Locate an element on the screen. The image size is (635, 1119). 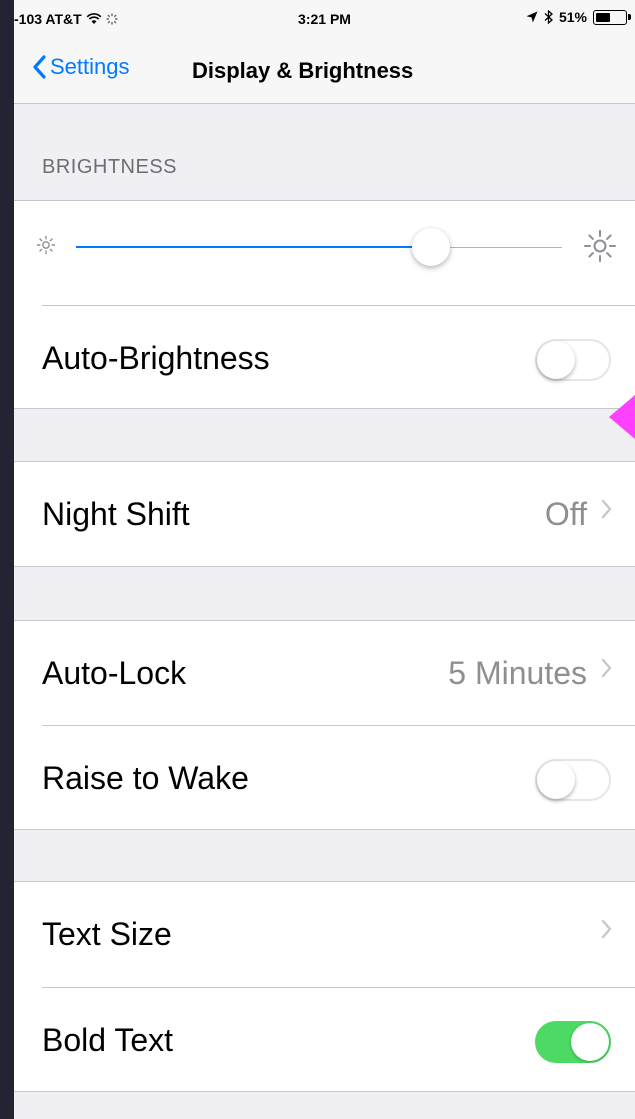
raise-to-wake-toggle is located at coordinates (573, 780).